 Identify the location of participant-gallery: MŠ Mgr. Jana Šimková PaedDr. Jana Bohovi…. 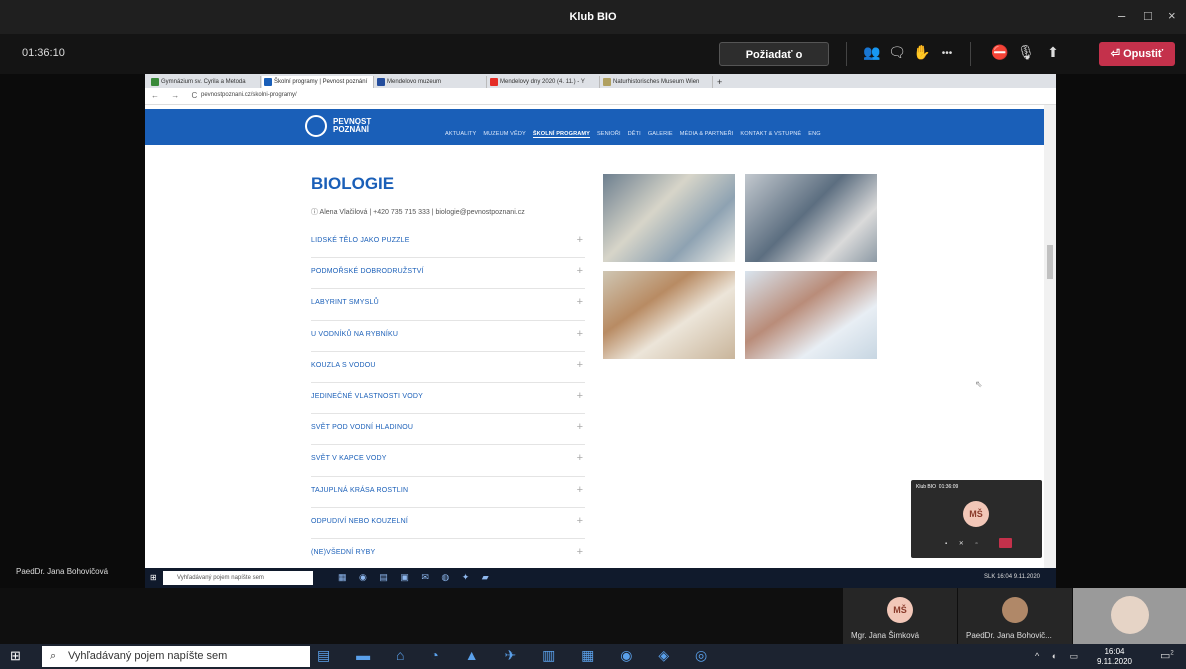
(593, 616).